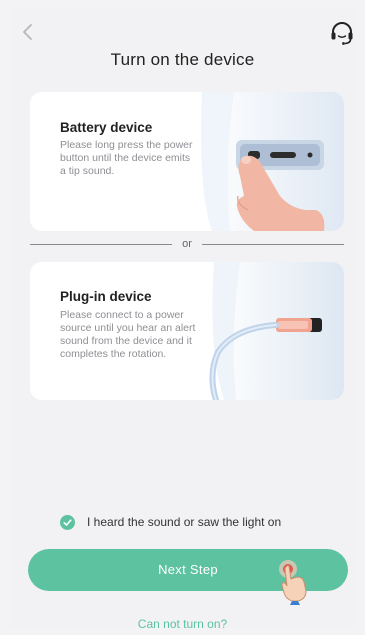  I want to click on headset-icon, so click(342, 33).